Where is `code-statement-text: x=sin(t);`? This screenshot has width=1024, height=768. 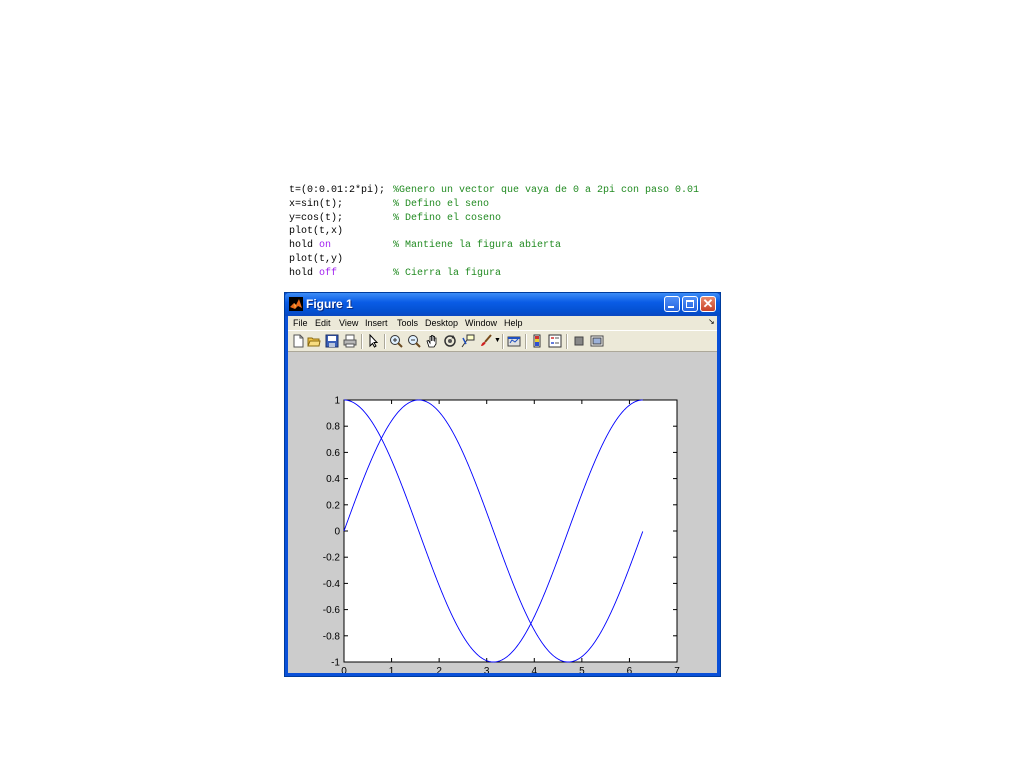
code-statement-text: x=sin(t); is located at coordinates (316, 204).